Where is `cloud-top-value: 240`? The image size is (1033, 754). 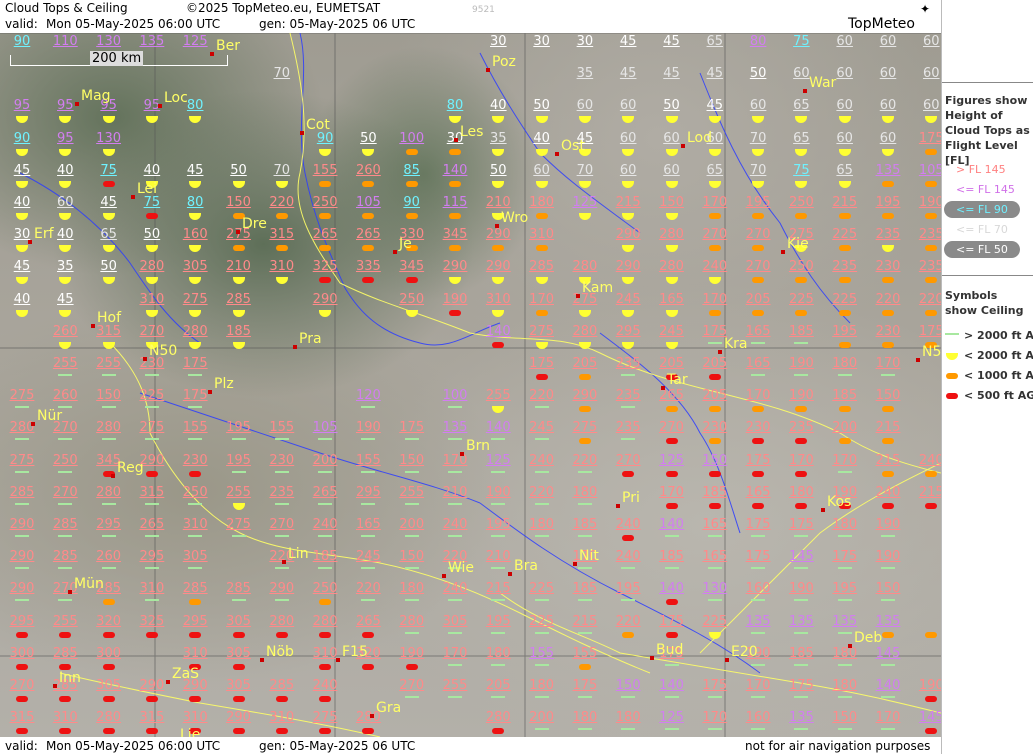 cloud-top-value: 240 is located at coordinates (325, 524).